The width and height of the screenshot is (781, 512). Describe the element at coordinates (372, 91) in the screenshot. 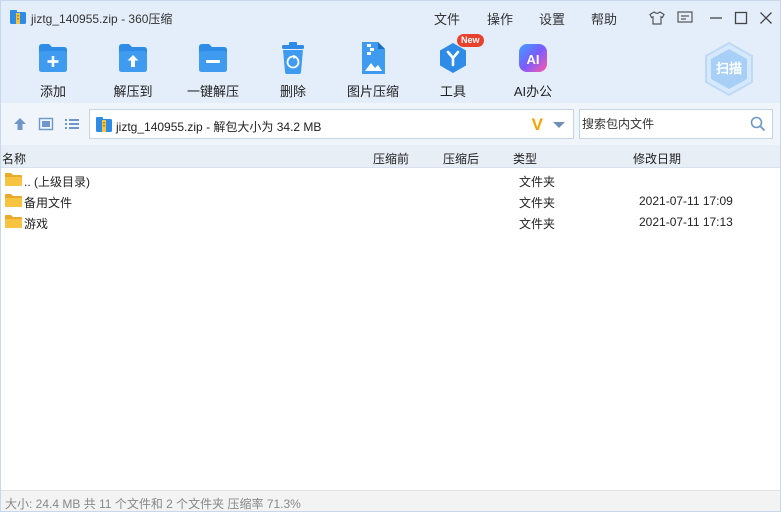

I see `image-compress-label: 图片压缩` at that location.